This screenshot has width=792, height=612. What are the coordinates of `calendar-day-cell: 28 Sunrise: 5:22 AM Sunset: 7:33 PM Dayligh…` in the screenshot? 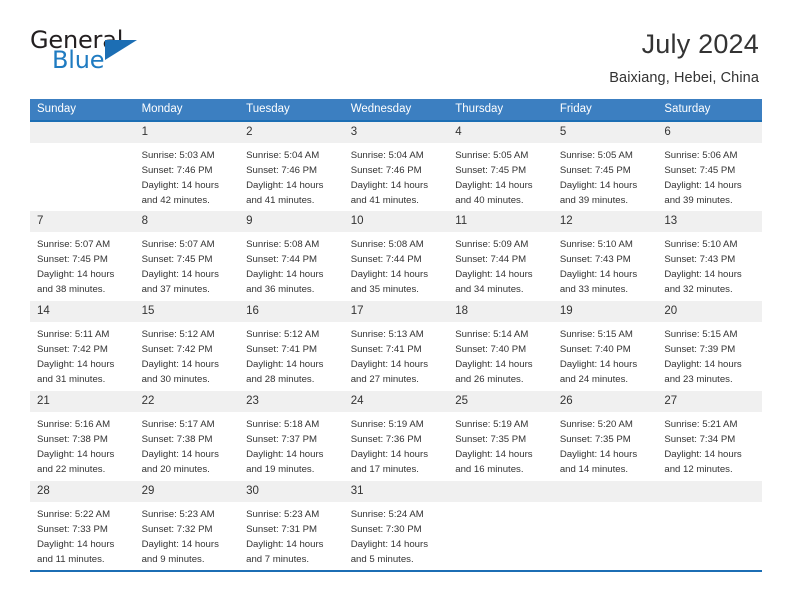 It's located at (82, 524).